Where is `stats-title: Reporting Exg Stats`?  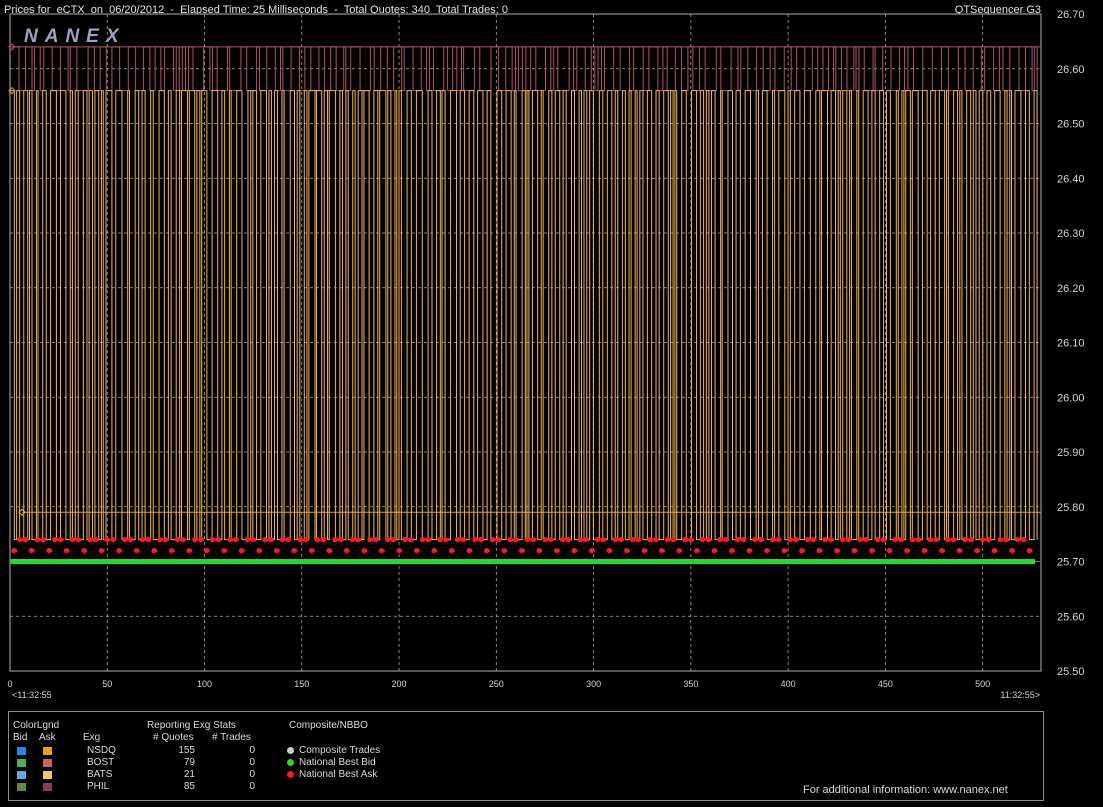 stats-title: Reporting Exg Stats is located at coordinates (191, 725).